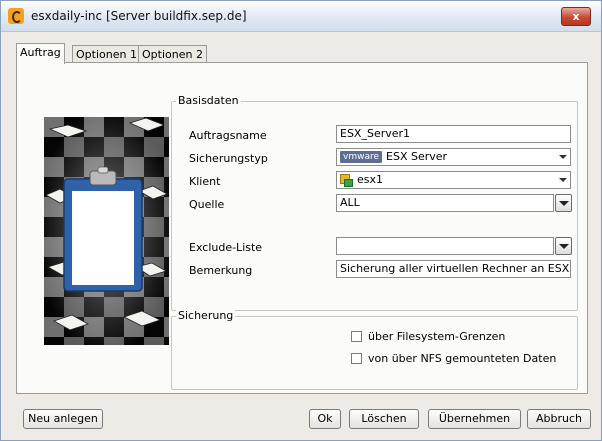  I want to click on filesystem-grenzen-label: über Filesystem-Grenzen, so click(437, 336).